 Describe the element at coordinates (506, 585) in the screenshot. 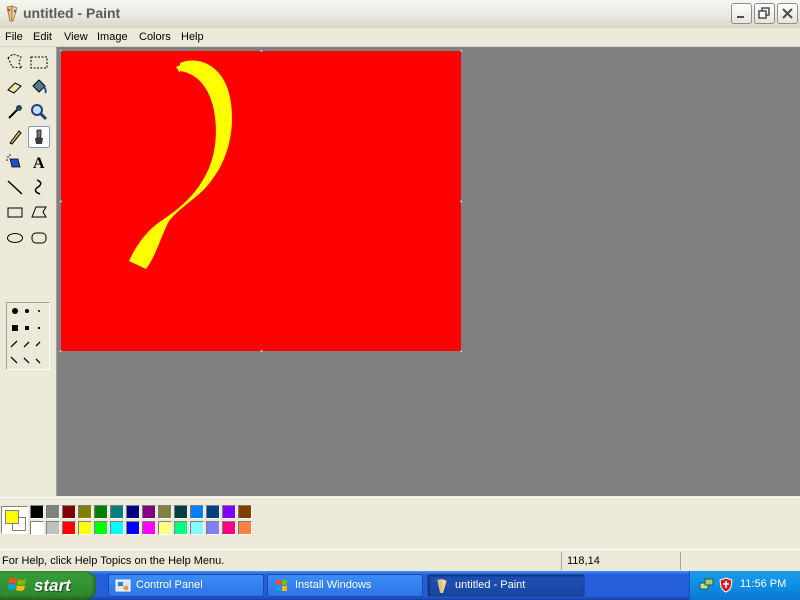

I see `taskbar-paint: untitled - Paint` at that location.